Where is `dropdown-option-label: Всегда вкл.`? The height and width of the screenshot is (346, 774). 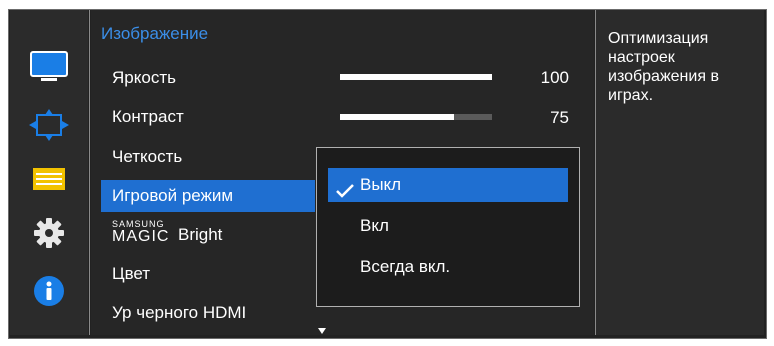
dropdown-option-label: Всегда вкл. is located at coordinates (405, 266).